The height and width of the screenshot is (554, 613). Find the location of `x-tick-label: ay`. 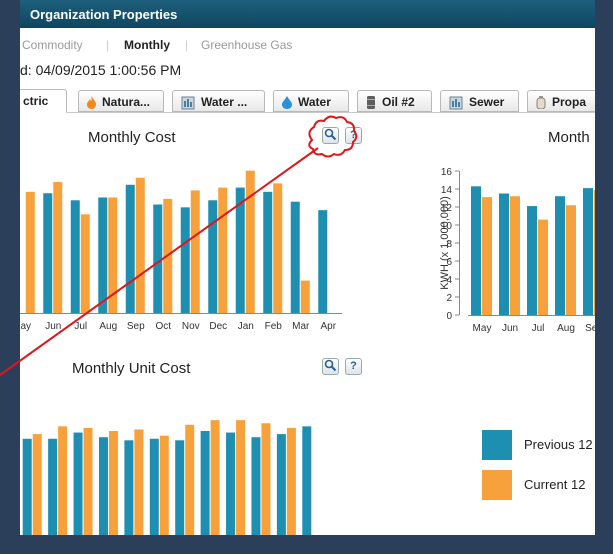

x-tick-label: ay is located at coordinates (25, 326).